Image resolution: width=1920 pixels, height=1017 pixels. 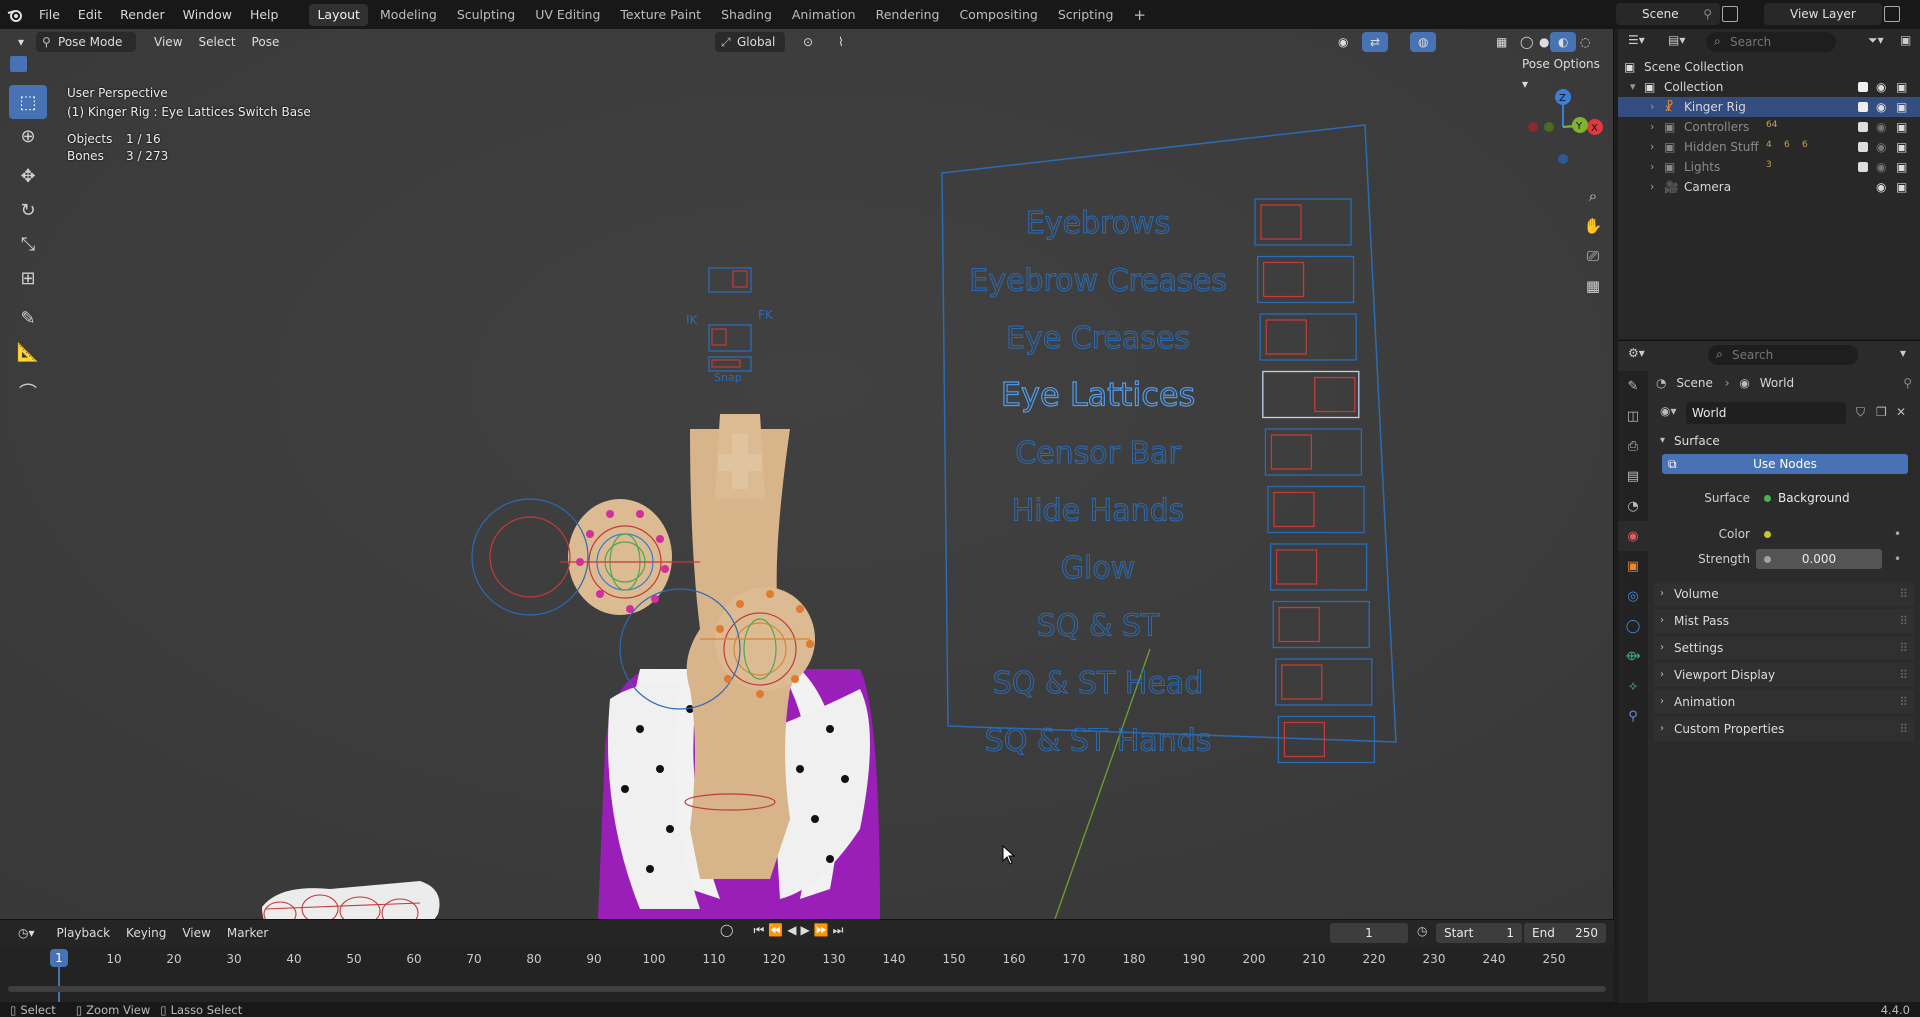 What do you see at coordinates (1585, 42) in the screenshot?
I see `shading-rendered-icon: ◌` at bounding box center [1585, 42].